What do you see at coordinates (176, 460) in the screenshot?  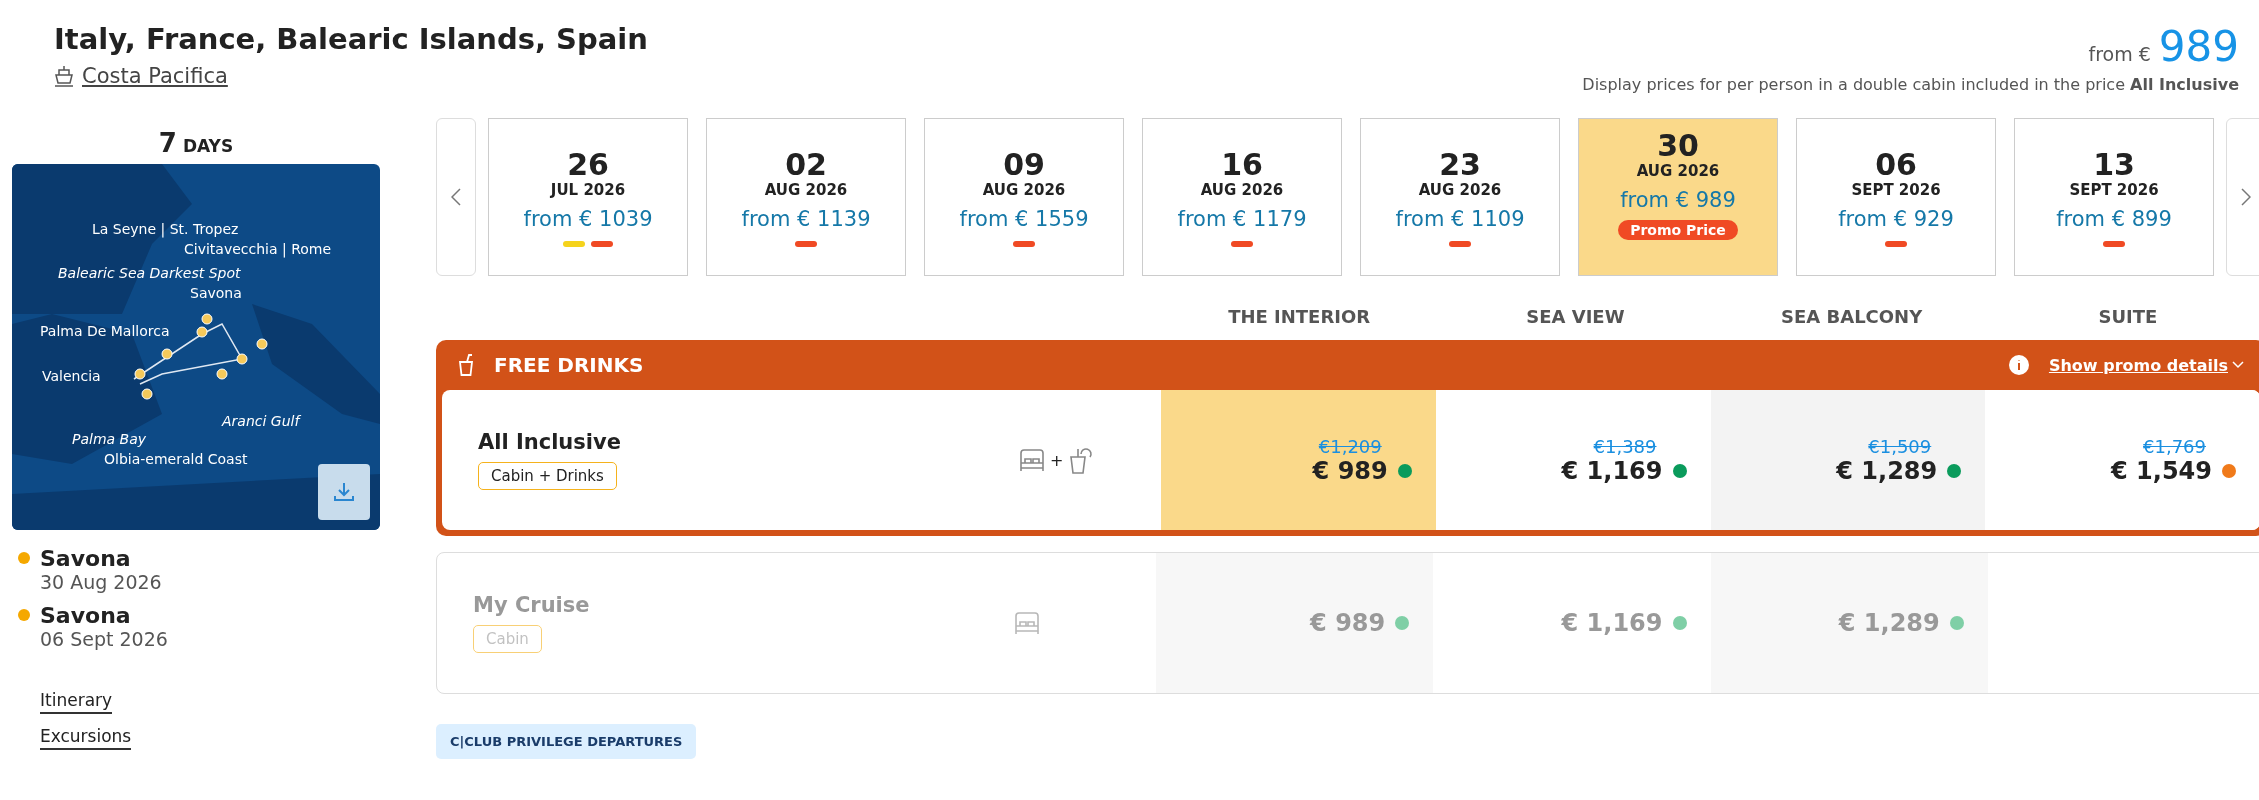 I see `map-label: Olbia-emerald Coast` at bounding box center [176, 460].